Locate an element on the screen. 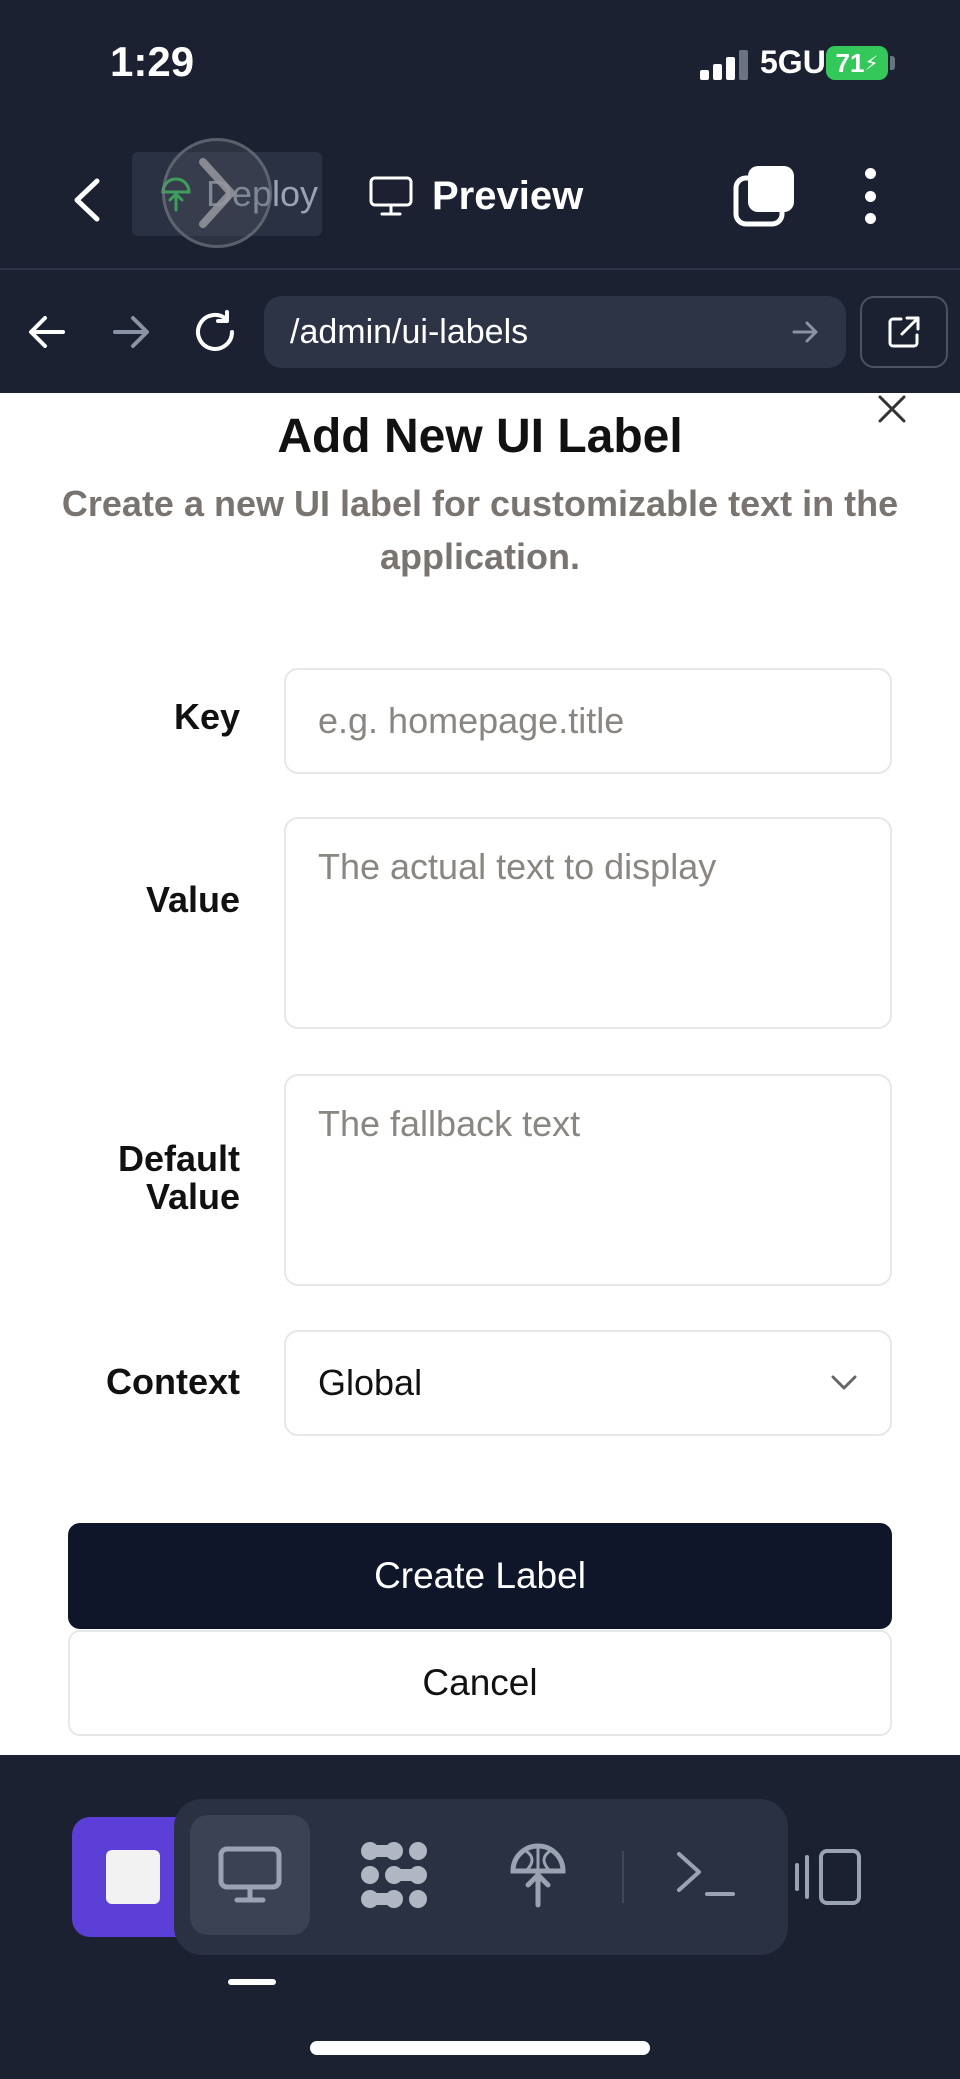 The image size is (960, 2079). status-time: 1:29 is located at coordinates (152, 61).